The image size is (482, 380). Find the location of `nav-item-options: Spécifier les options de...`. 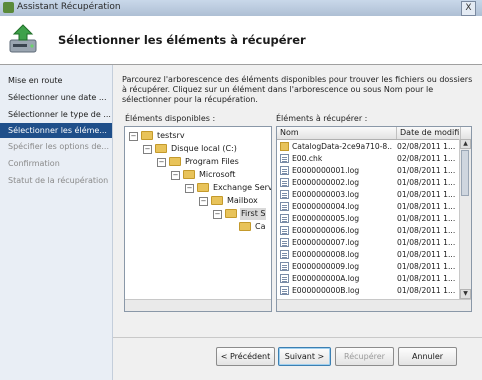

nav-item-options: Spécifier les options de... is located at coordinates (58, 146).